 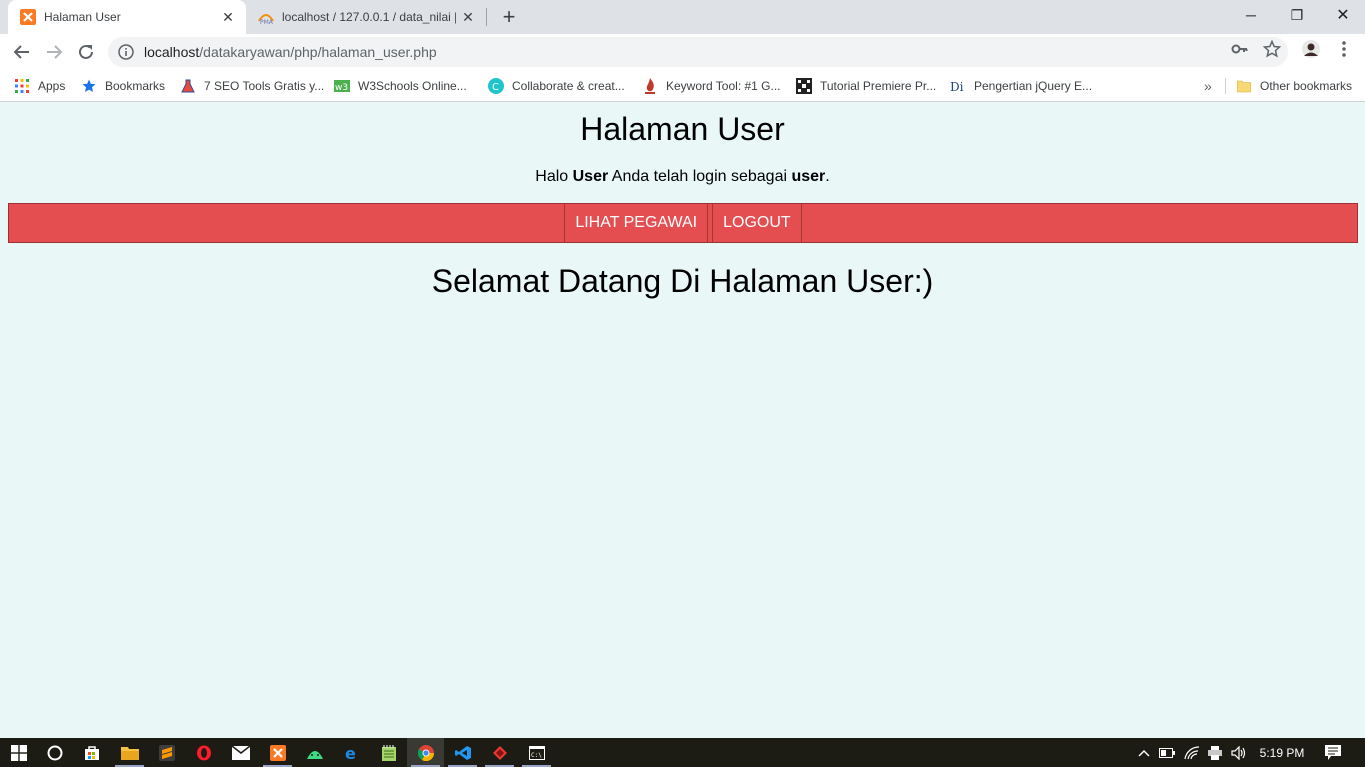 What do you see at coordinates (1272, 49) in the screenshot?
I see `bookmark-star-icon` at bounding box center [1272, 49].